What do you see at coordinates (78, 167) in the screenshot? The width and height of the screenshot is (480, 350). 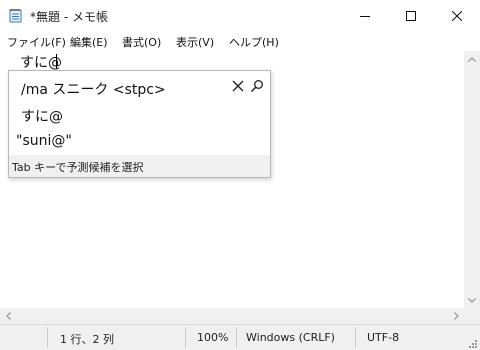 I see `ime-hint-text: Tab キーで予測候補を選択` at bounding box center [78, 167].